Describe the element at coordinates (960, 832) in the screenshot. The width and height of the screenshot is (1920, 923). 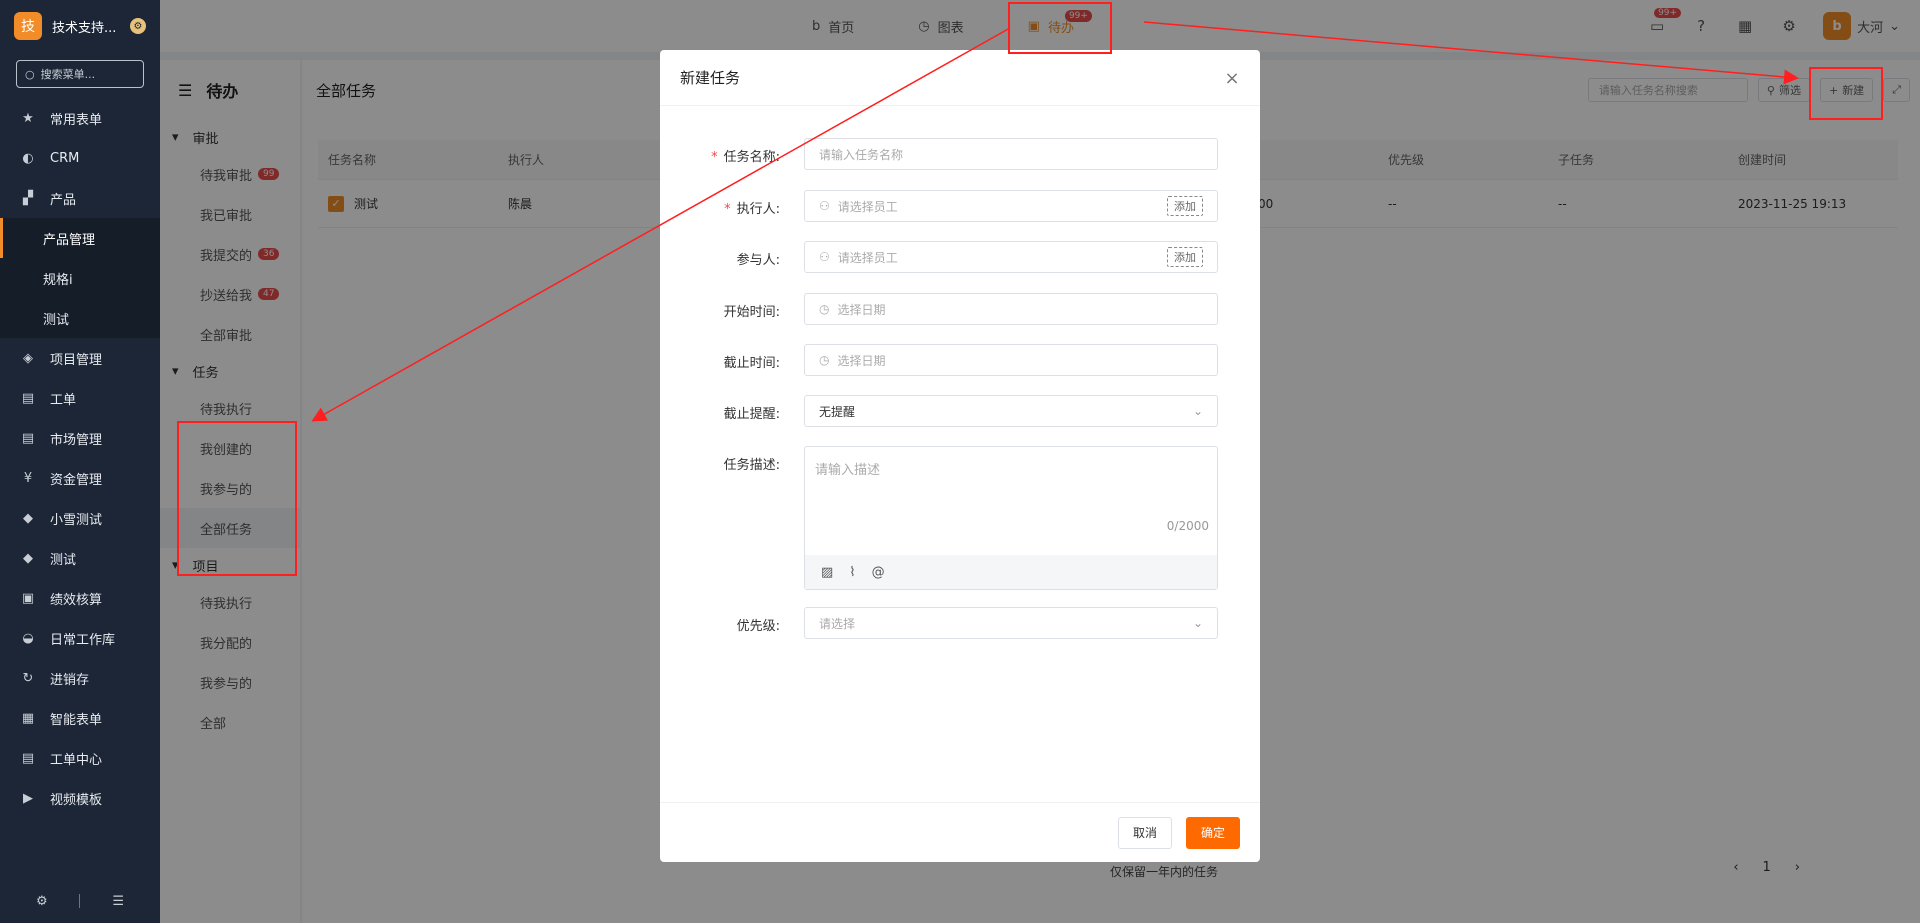
I see `dialog-footer: 取消 确定` at that location.